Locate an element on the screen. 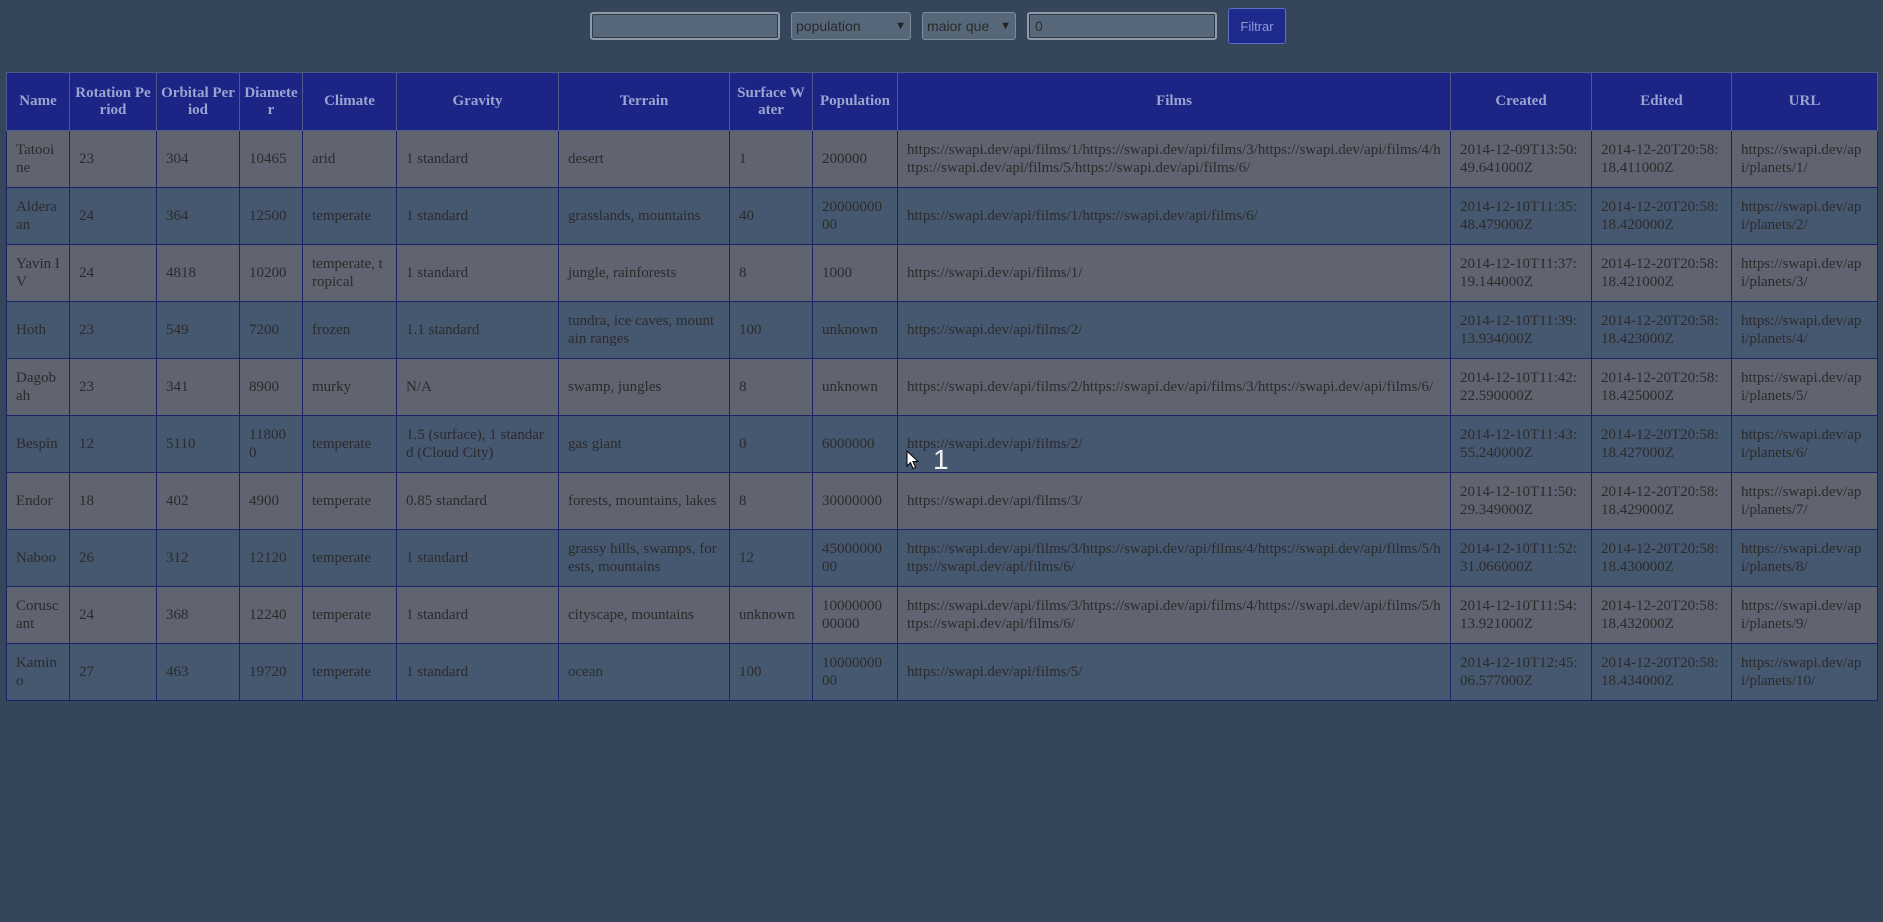 The image size is (1883, 922). table-cell: https://swapi.dev/api/planets/10/ is located at coordinates (1804, 672).